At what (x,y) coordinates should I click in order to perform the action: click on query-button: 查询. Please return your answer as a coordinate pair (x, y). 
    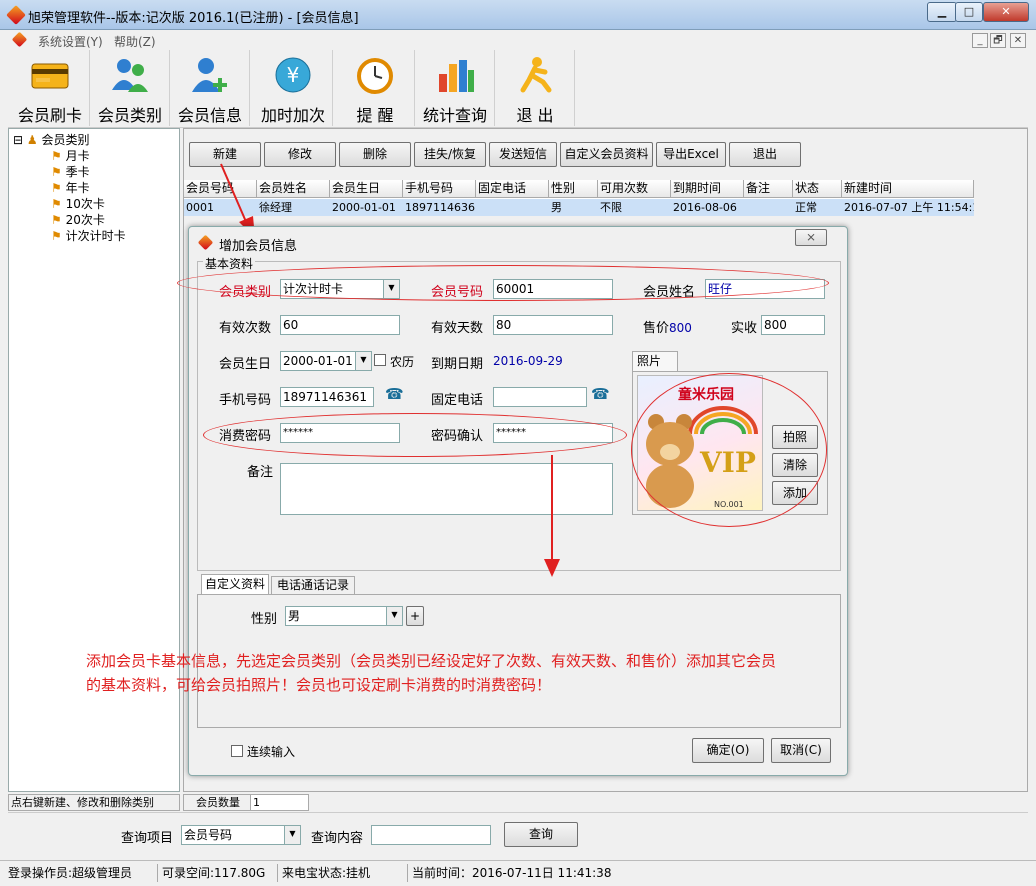
    Looking at the image, I should click on (541, 834).